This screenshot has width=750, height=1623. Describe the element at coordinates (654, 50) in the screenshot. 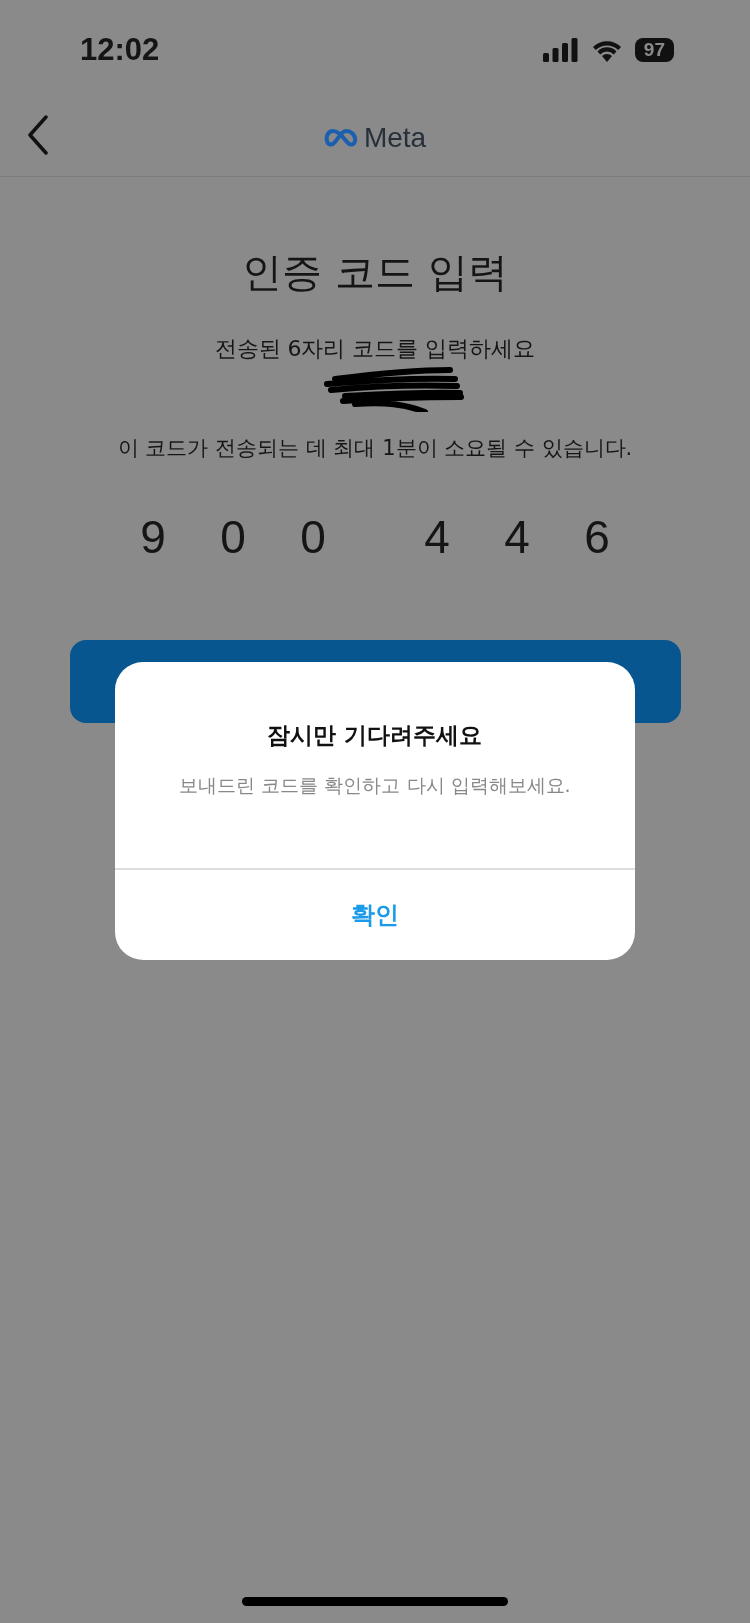

I see `battery-indicator: 97` at that location.